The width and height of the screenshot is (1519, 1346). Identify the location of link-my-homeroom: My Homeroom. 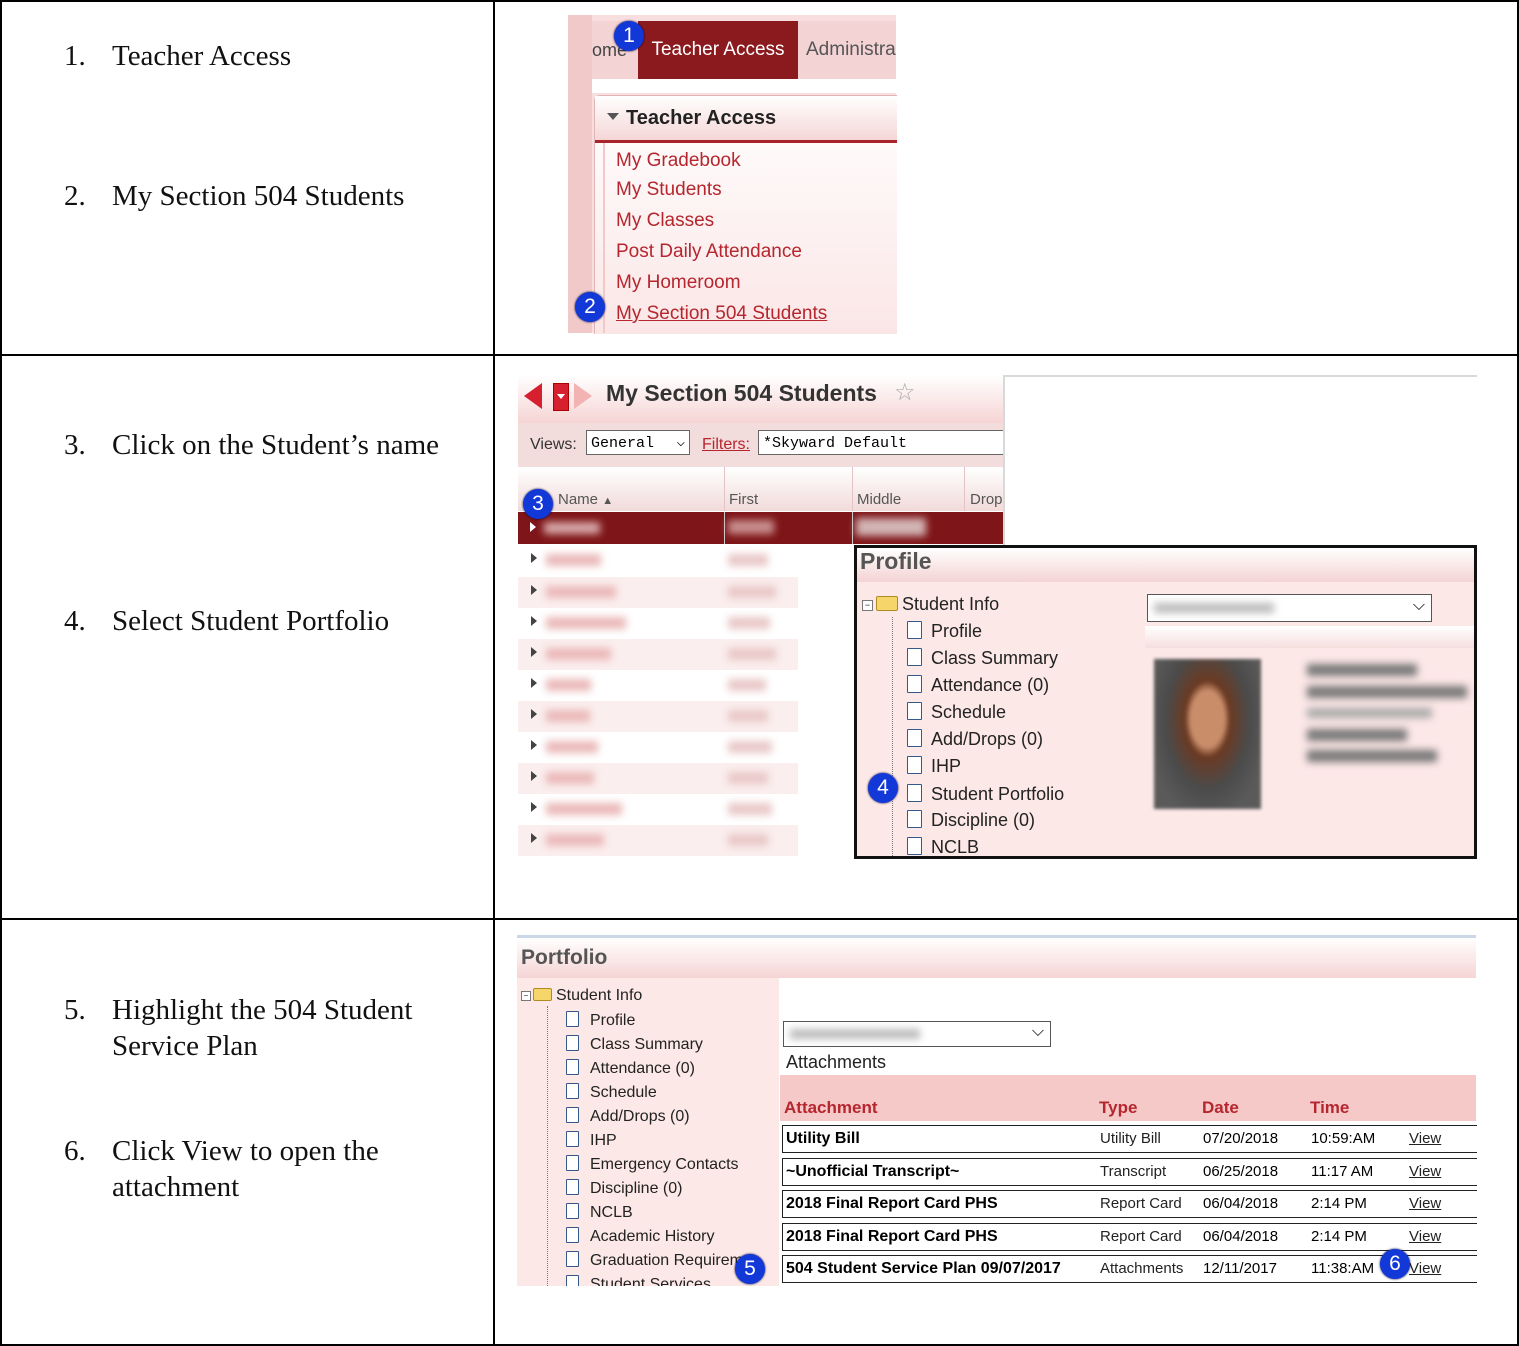
(678, 283).